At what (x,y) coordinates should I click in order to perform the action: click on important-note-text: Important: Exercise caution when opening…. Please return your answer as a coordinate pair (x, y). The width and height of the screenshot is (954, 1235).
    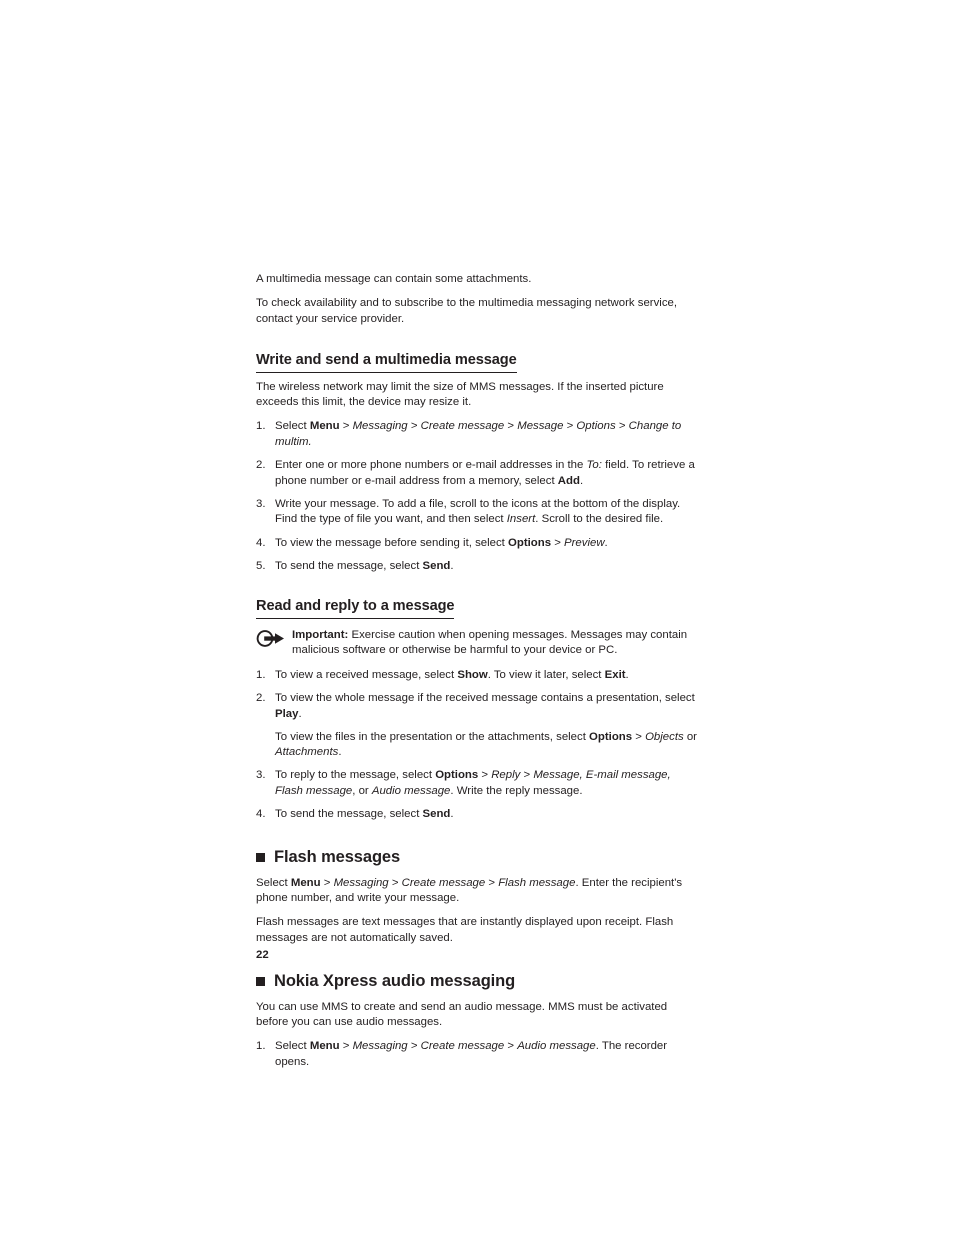
    Looking at the image, I should click on (489, 643).